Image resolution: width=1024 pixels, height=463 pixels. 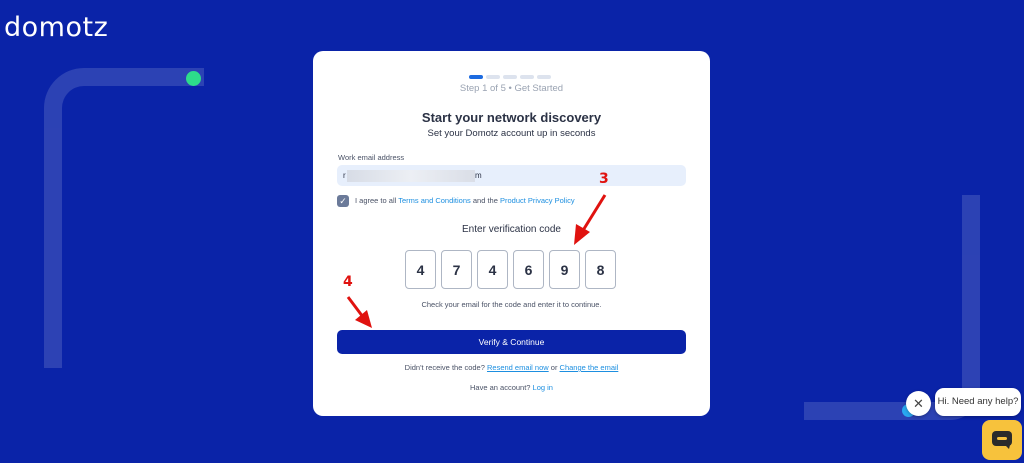 What do you see at coordinates (501, 387) in the screenshot?
I see `login-text-before: Have an account?` at bounding box center [501, 387].